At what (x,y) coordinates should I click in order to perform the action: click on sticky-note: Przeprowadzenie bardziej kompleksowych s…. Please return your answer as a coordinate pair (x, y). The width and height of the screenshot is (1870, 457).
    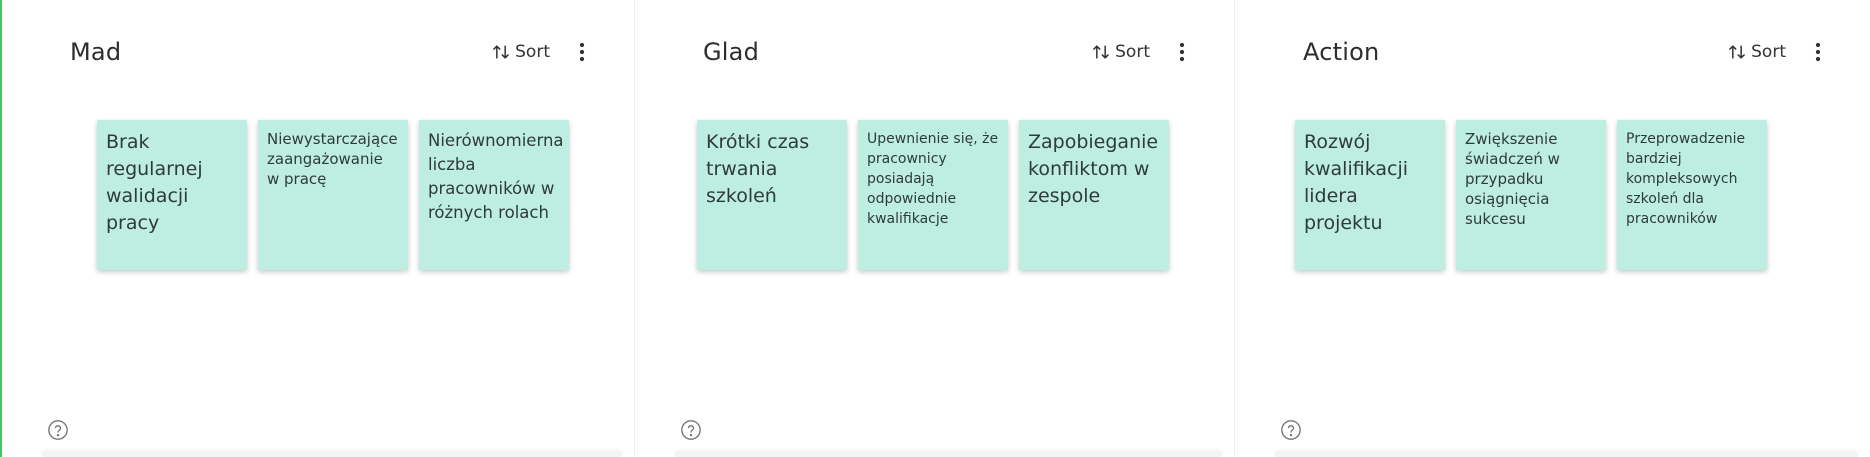
    Looking at the image, I should click on (1692, 195).